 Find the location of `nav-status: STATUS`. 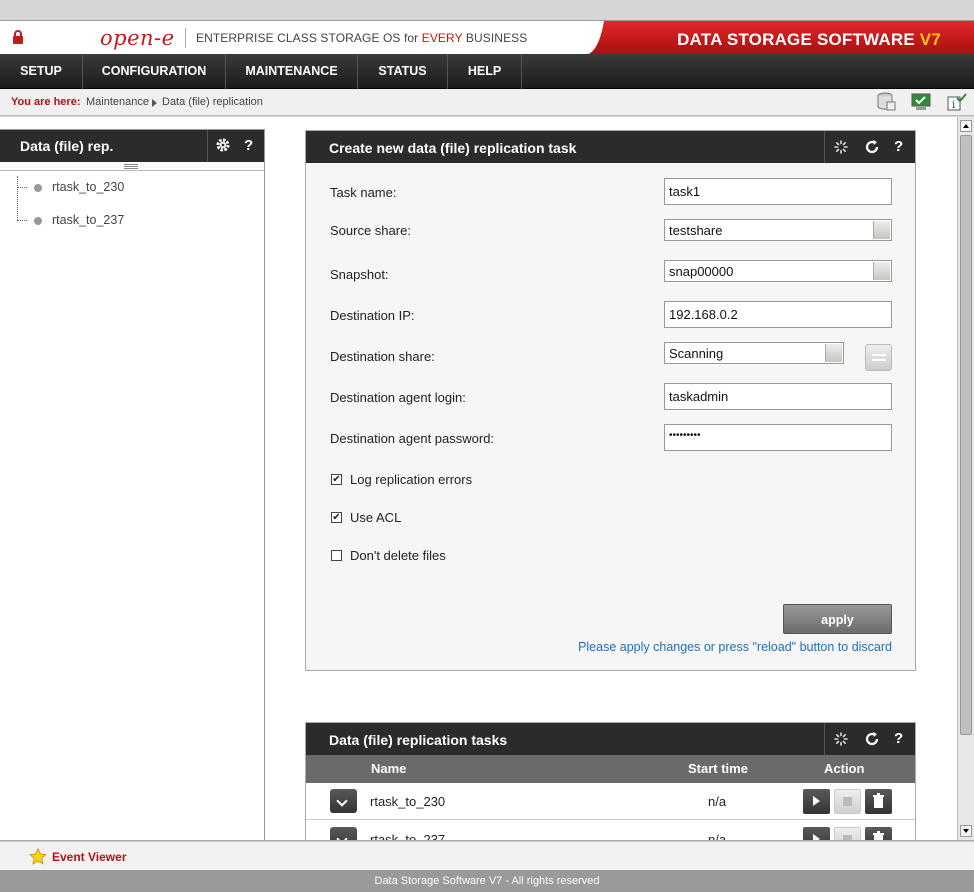

nav-status: STATUS is located at coordinates (403, 71).